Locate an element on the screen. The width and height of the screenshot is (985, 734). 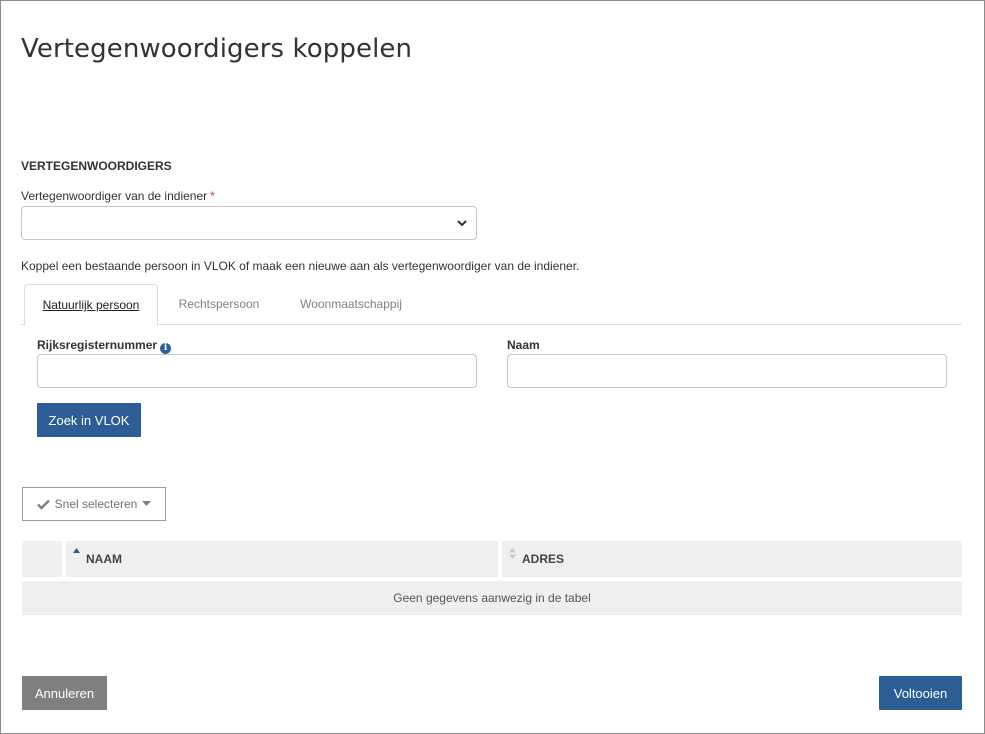
column-header-label: ADRES is located at coordinates (543, 559).